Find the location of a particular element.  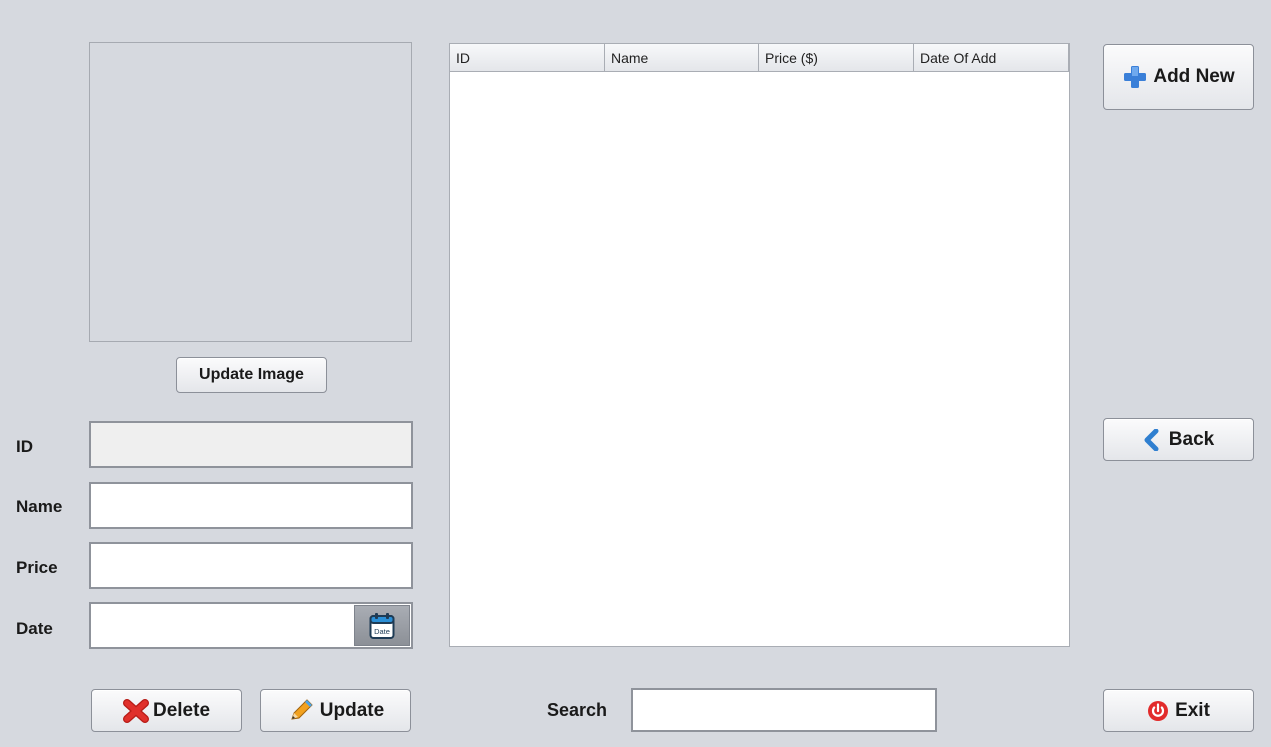

price-input is located at coordinates (251, 565).